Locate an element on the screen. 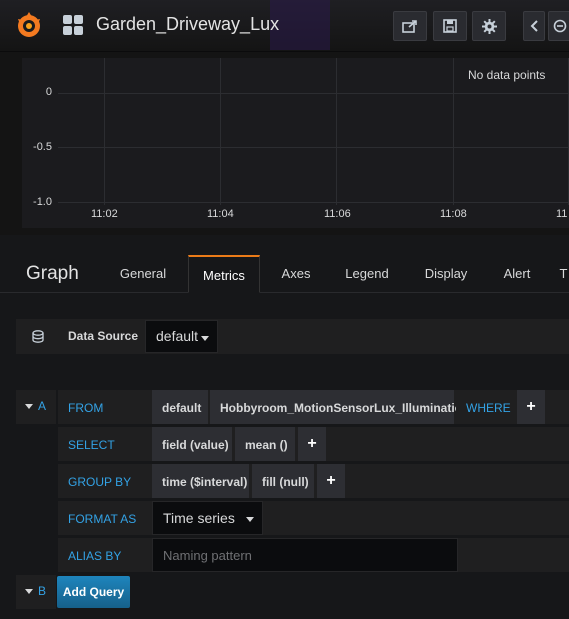  tab-metrics: Metrics is located at coordinates (224, 274).